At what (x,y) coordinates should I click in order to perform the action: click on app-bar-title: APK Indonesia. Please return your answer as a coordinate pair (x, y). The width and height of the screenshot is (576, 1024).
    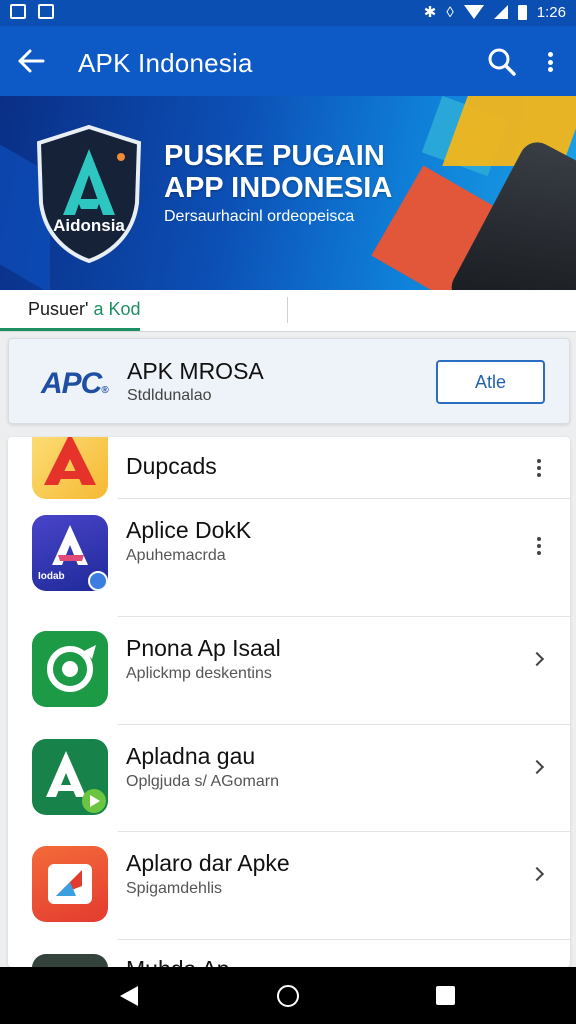
    Looking at the image, I should click on (165, 63).